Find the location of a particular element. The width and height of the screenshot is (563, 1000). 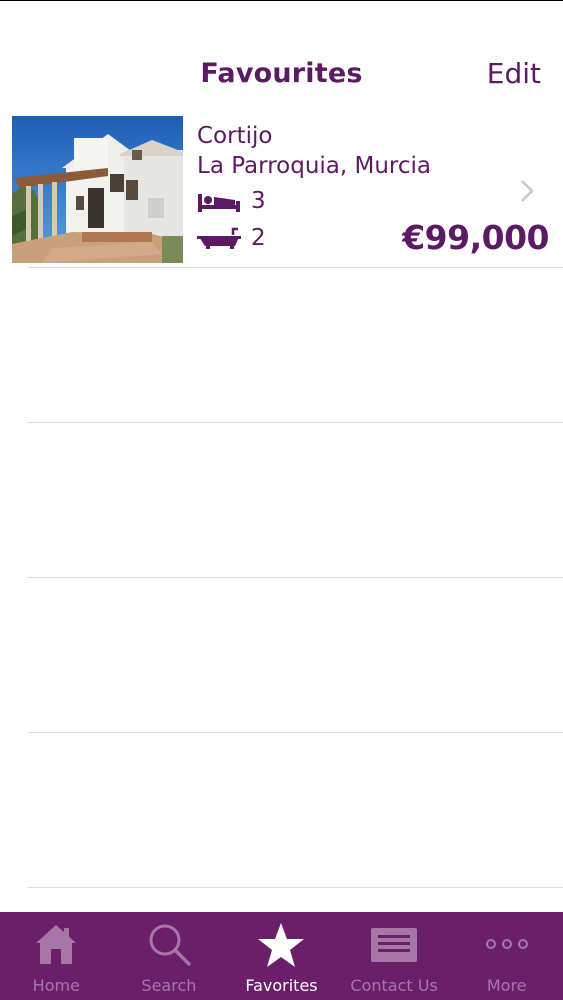

tab-more-label: More is located at coordinates (506, 985).